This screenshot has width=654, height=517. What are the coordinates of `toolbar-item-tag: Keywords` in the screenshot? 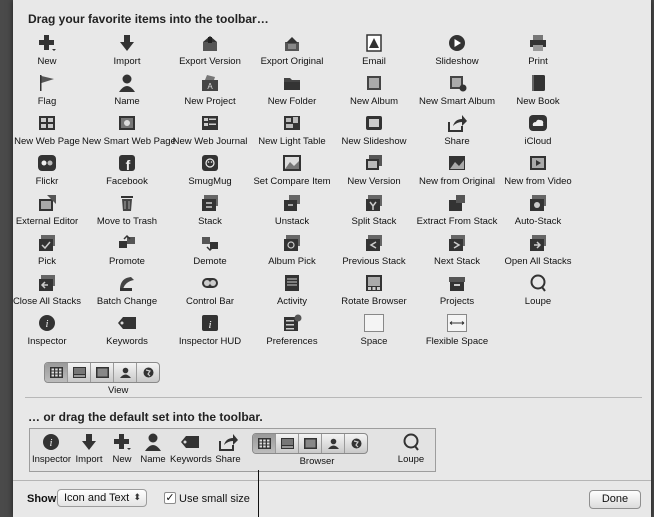 It's located at (127, 335).